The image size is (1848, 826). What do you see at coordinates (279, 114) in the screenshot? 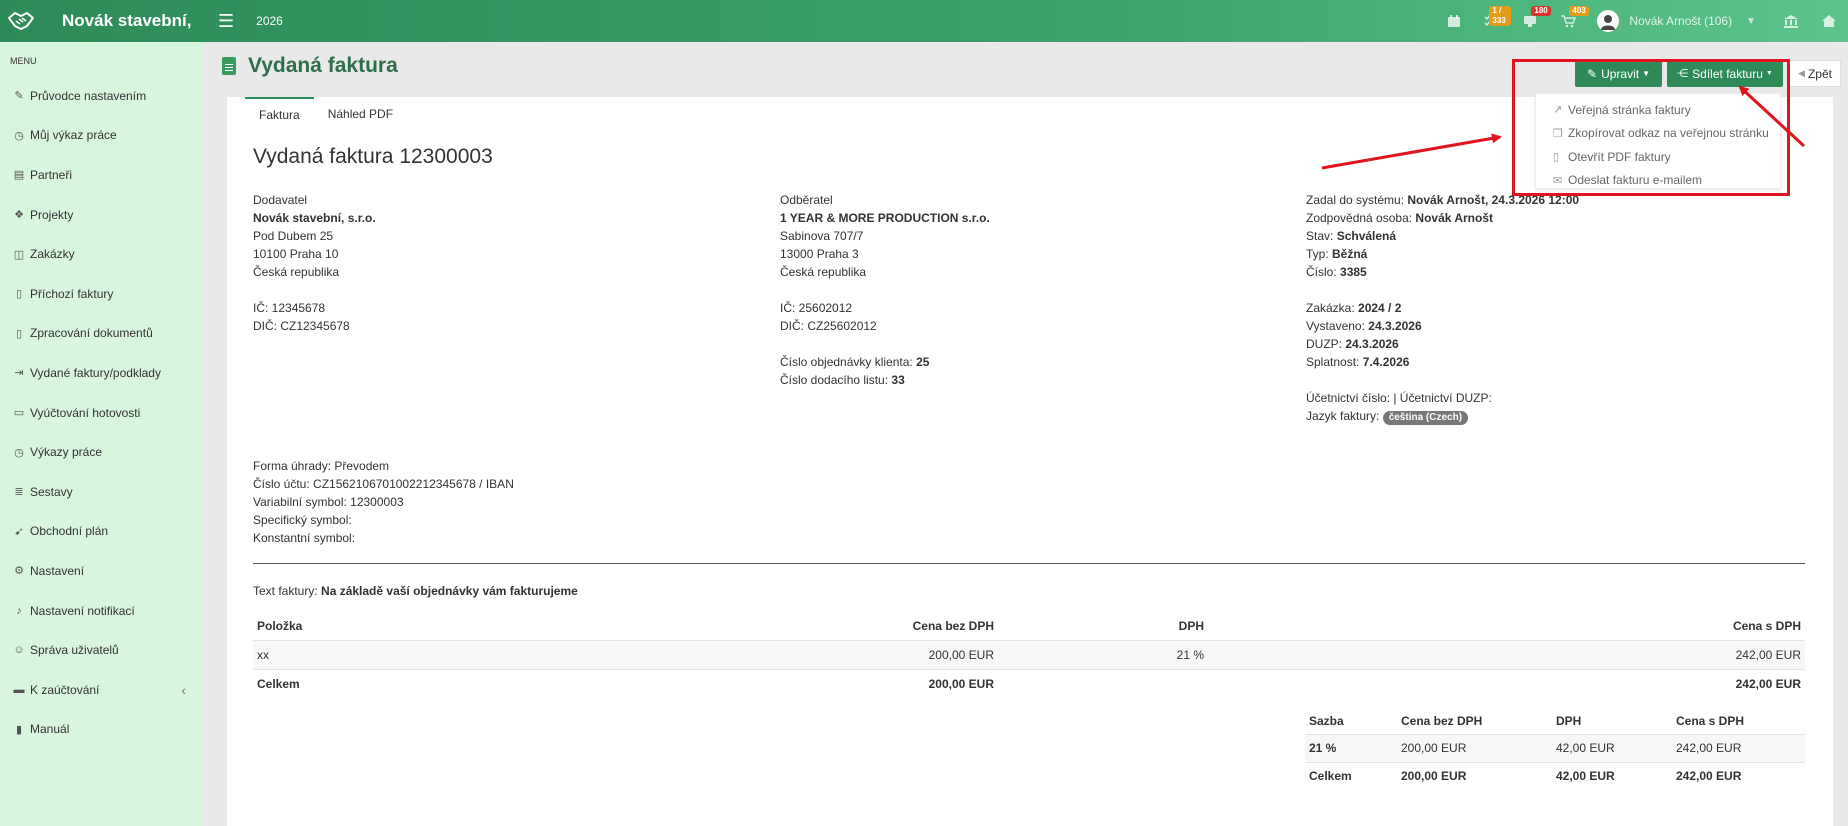
I see `tab-invoice: Faktura` at bounding box center [279, 114].